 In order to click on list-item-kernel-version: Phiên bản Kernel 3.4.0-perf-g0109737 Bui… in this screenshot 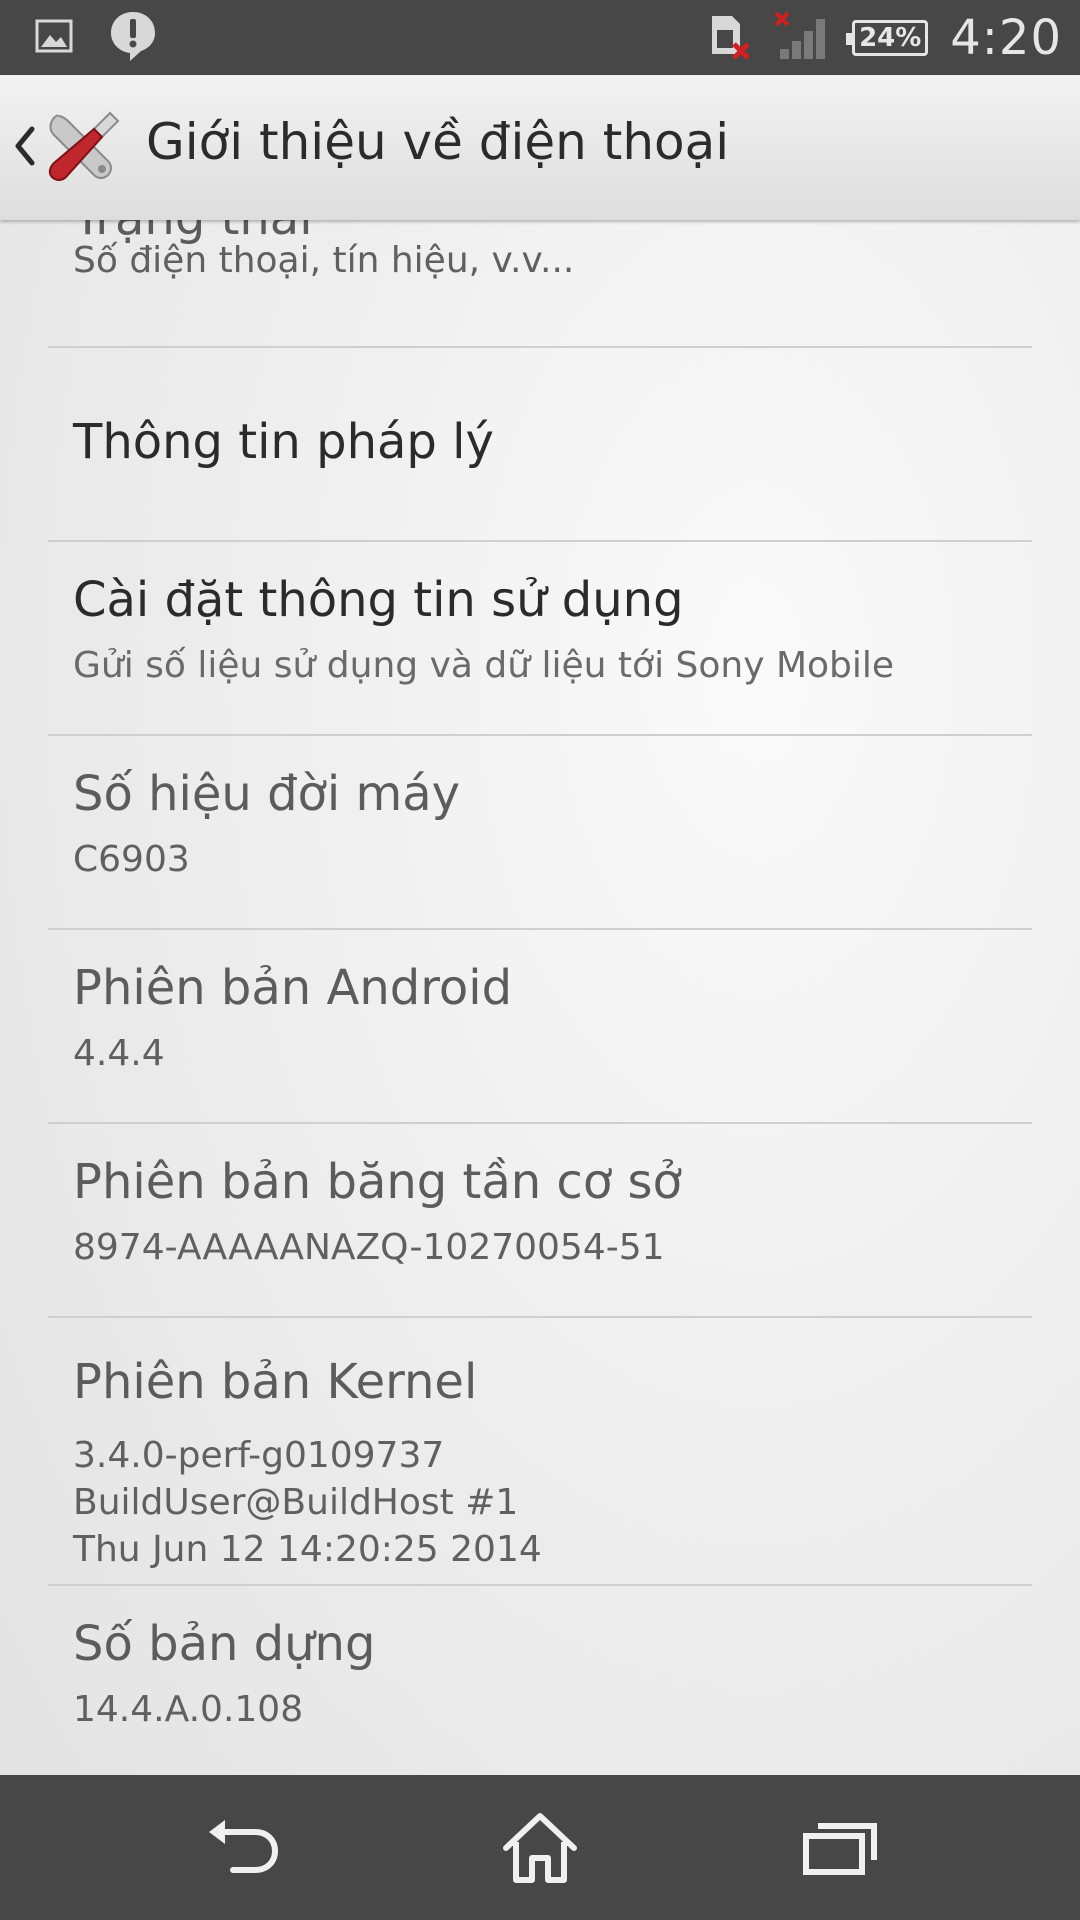, I will do `click(540, 1451)`.